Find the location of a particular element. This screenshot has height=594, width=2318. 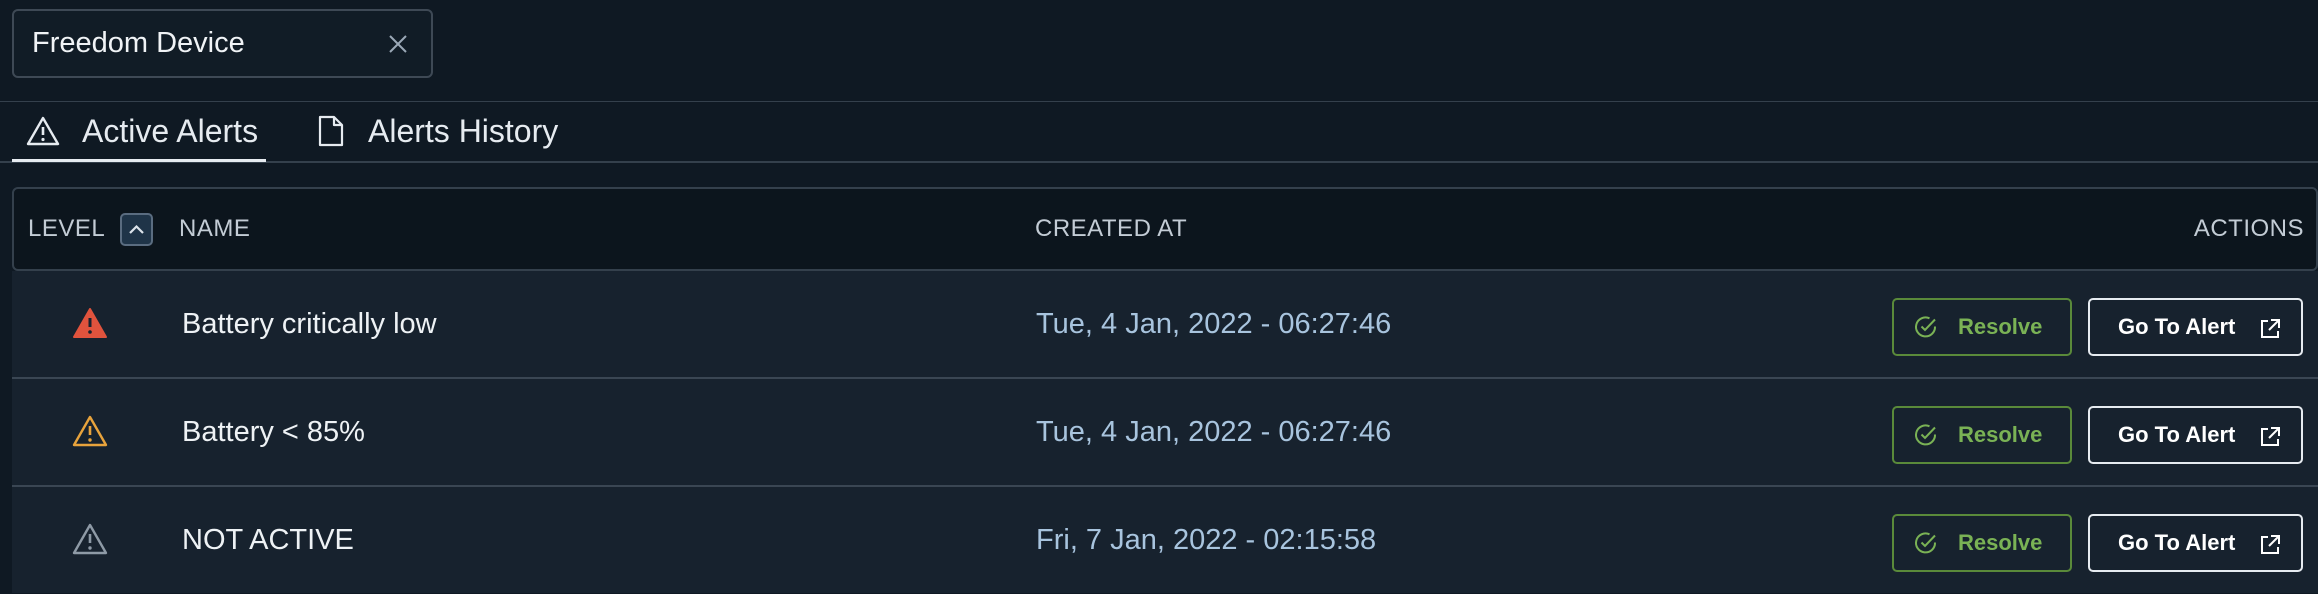

alert-created-at: Fri, 7 Jan, 2022 - 02:15:58 is located at coordinates (1206, 539).